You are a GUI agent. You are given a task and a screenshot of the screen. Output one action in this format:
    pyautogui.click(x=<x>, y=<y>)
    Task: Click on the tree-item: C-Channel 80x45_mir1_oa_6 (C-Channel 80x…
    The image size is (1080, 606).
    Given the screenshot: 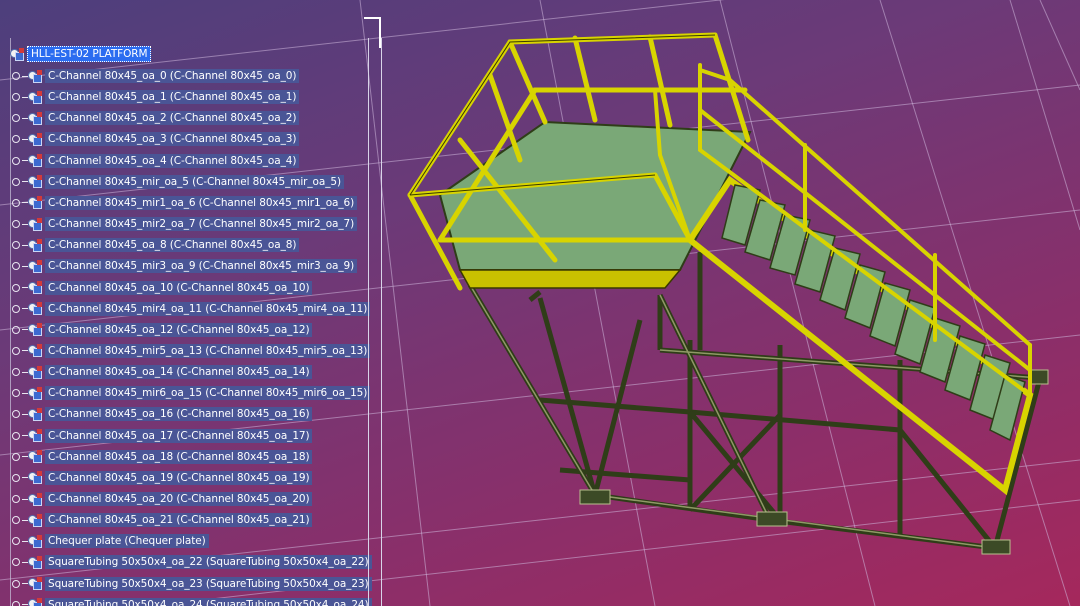 What is the action you would take?
    pyautogui.click(x=184, y=203)
    